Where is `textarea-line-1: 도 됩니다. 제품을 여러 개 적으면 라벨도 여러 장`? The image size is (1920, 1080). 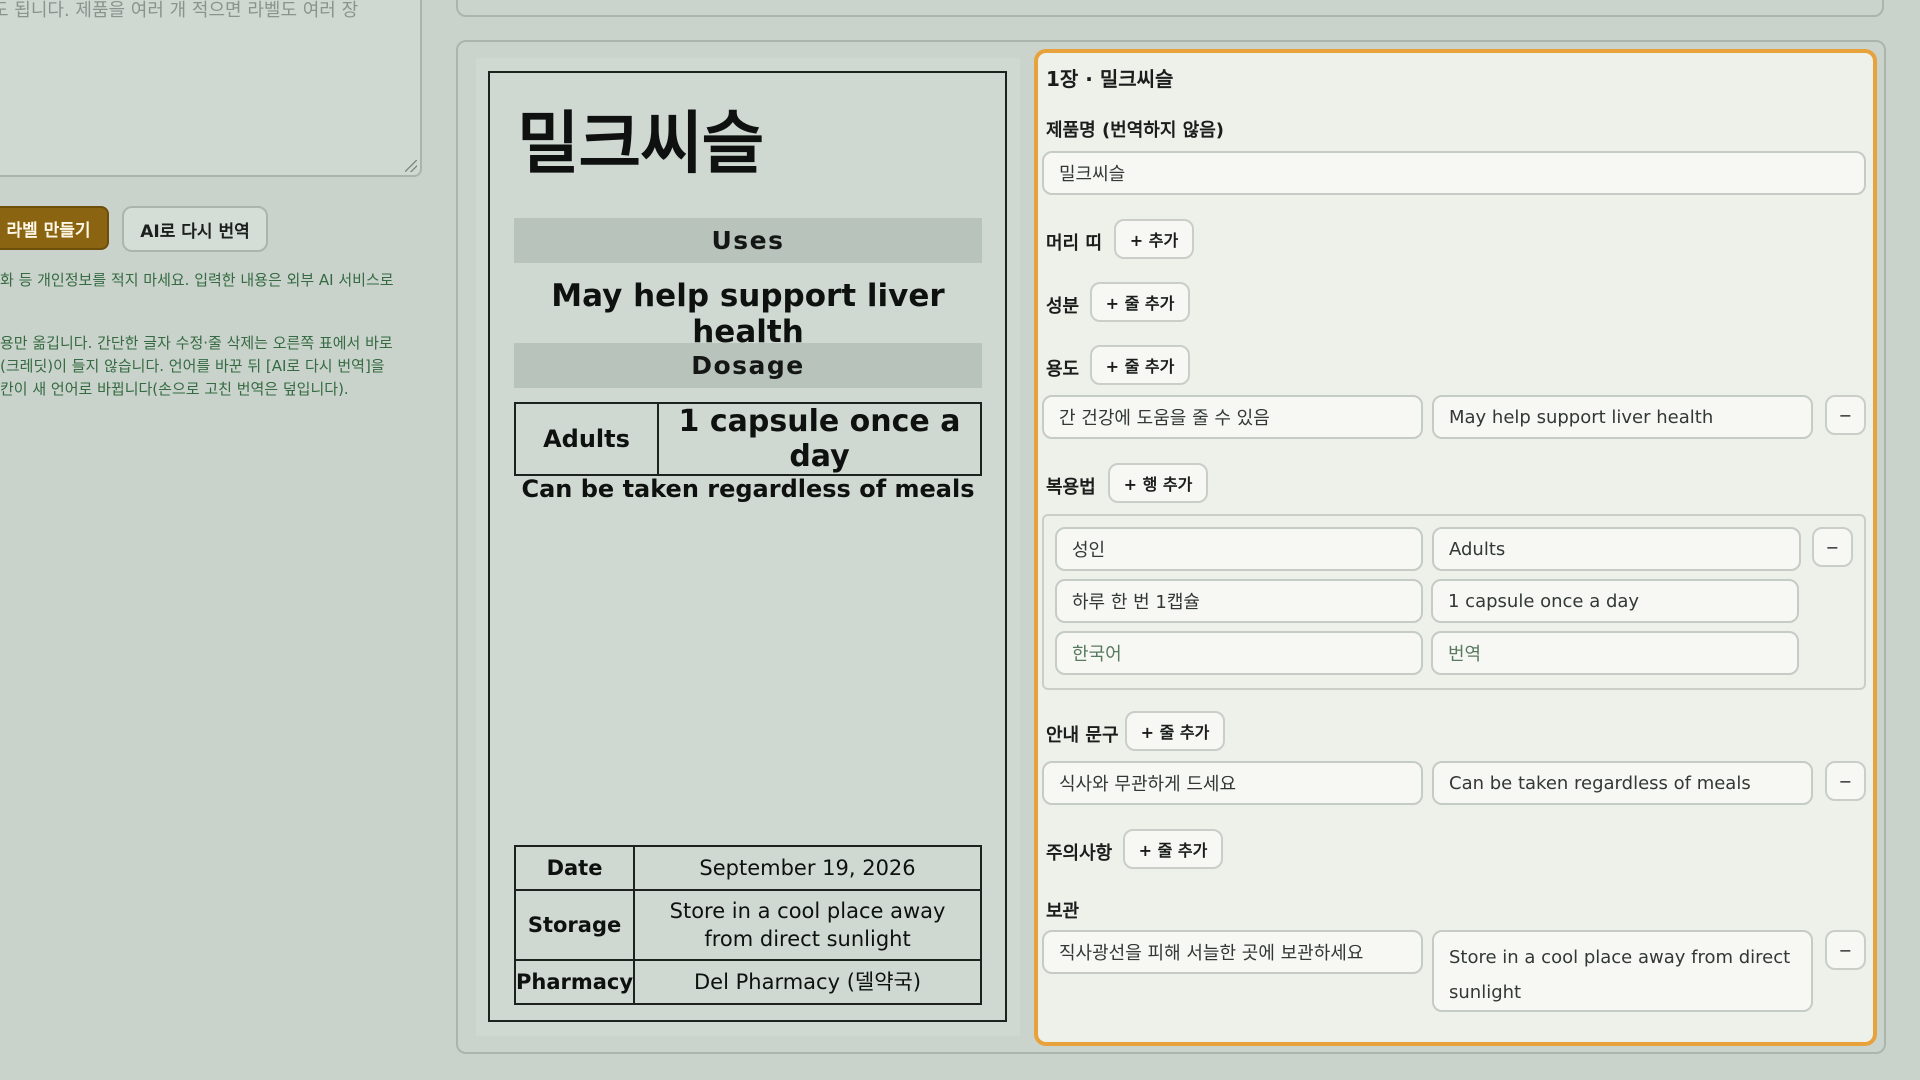 textarea-line-1: 도 됩니다. 제품을 여러 개 적으면 라벨도 여러 장 is located at coordinates (179, 10).